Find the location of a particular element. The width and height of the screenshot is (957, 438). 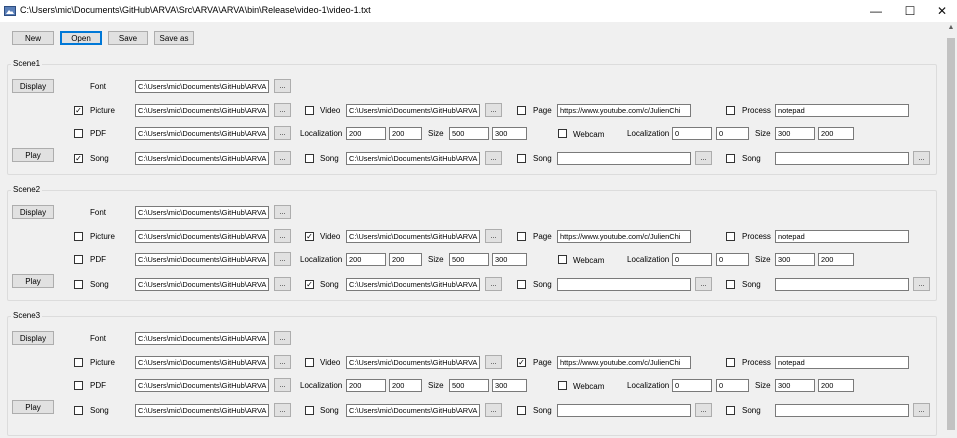

webcam-size-w-field: 300 is located at coordinates (795, 133).